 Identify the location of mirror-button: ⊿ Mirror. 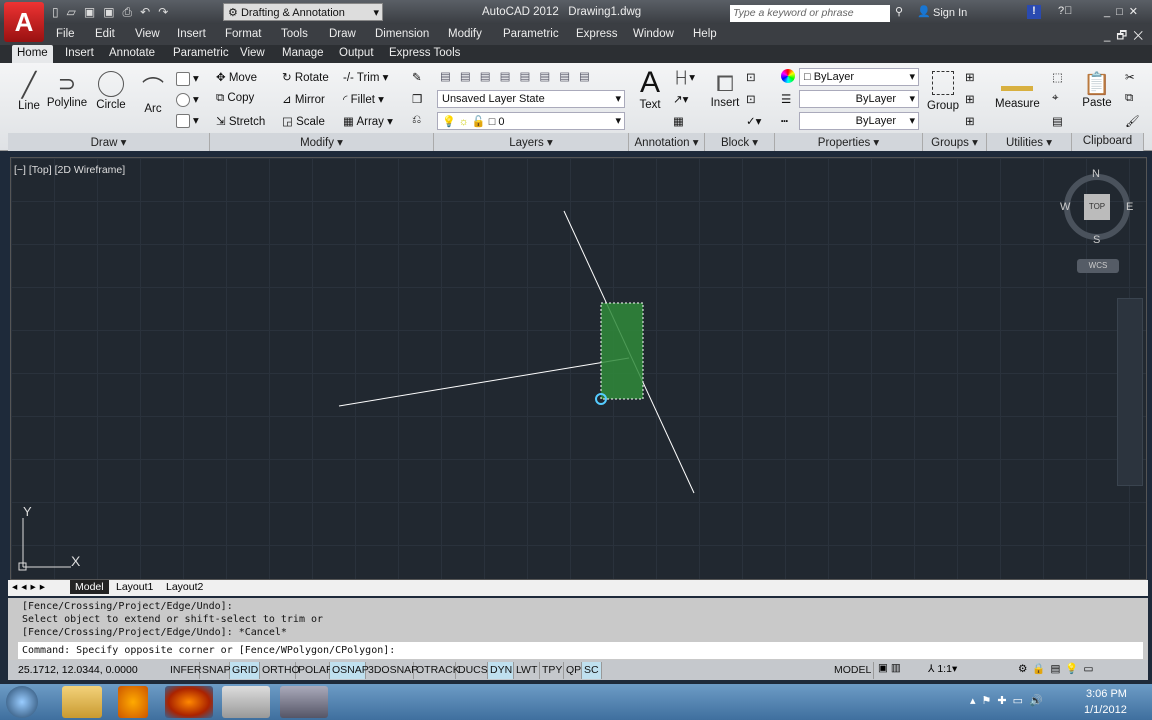
(303, 99).